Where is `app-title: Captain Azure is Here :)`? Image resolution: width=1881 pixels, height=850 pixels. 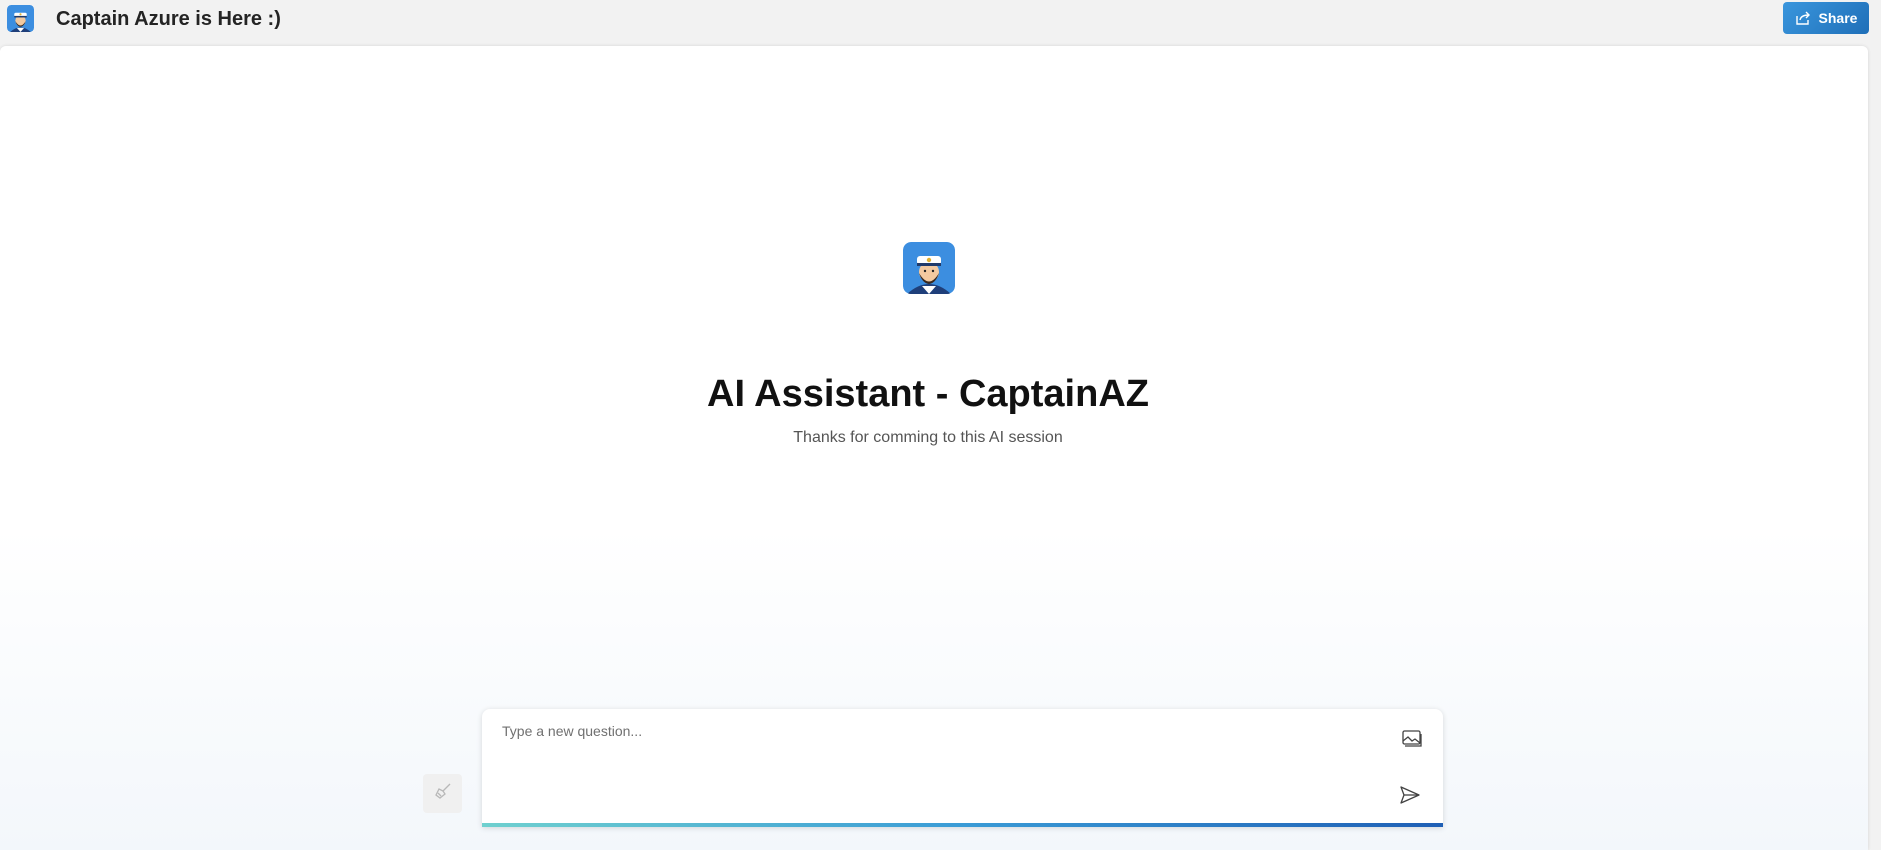
app-title: Captain Azure is Here :) is located at coordinates (168, 19).